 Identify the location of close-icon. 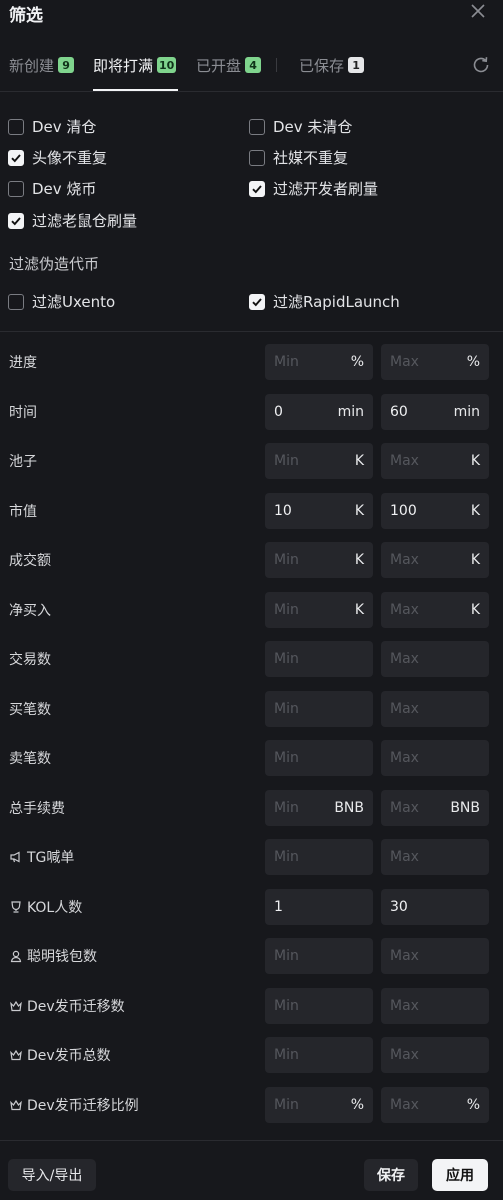
(478, 11).